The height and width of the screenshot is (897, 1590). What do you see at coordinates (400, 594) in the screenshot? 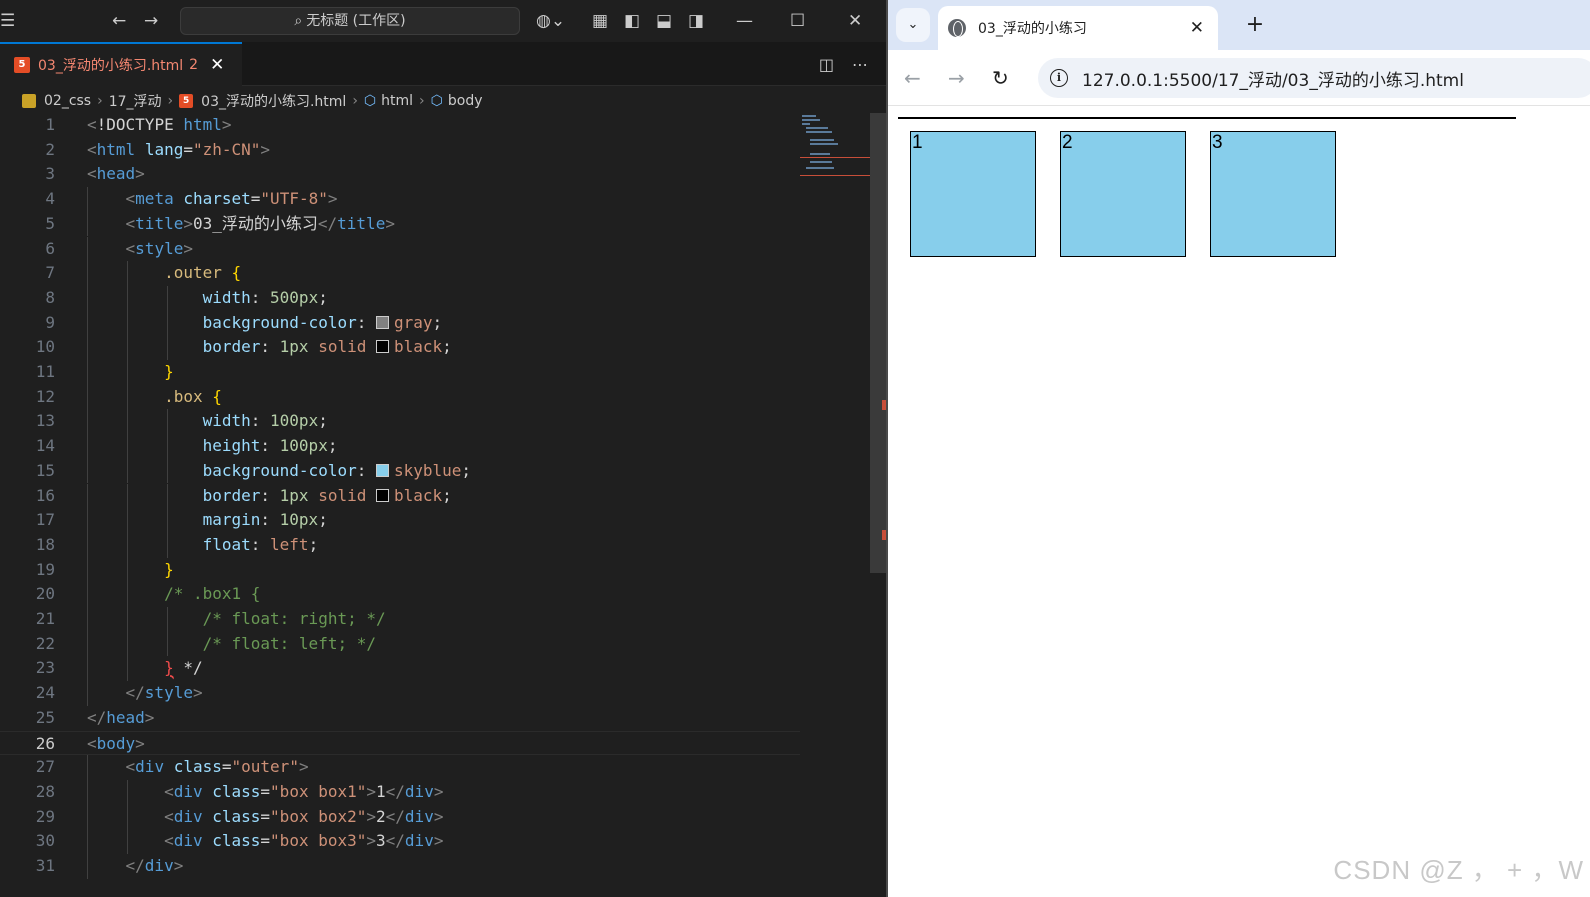
I see `code-line: 20 /* .box1 {` at bounding box center [400, 594].